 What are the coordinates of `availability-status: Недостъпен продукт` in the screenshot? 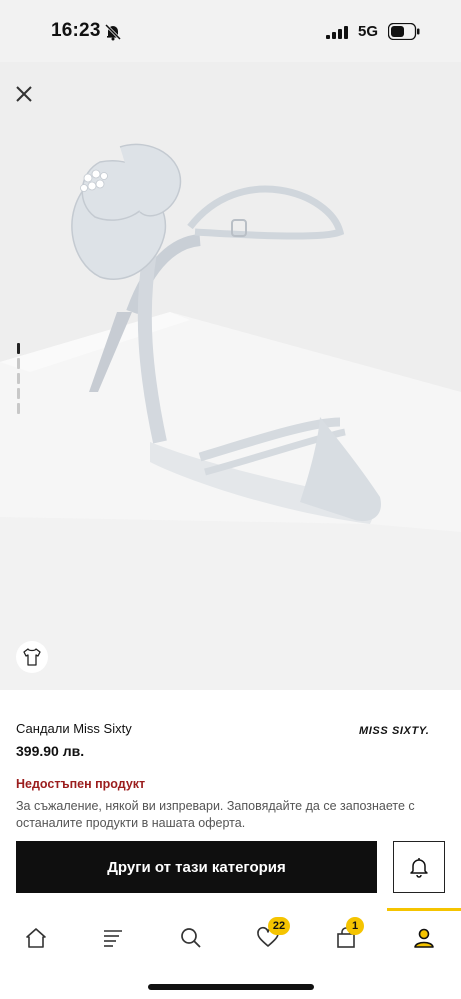 It's located at (81, 784).